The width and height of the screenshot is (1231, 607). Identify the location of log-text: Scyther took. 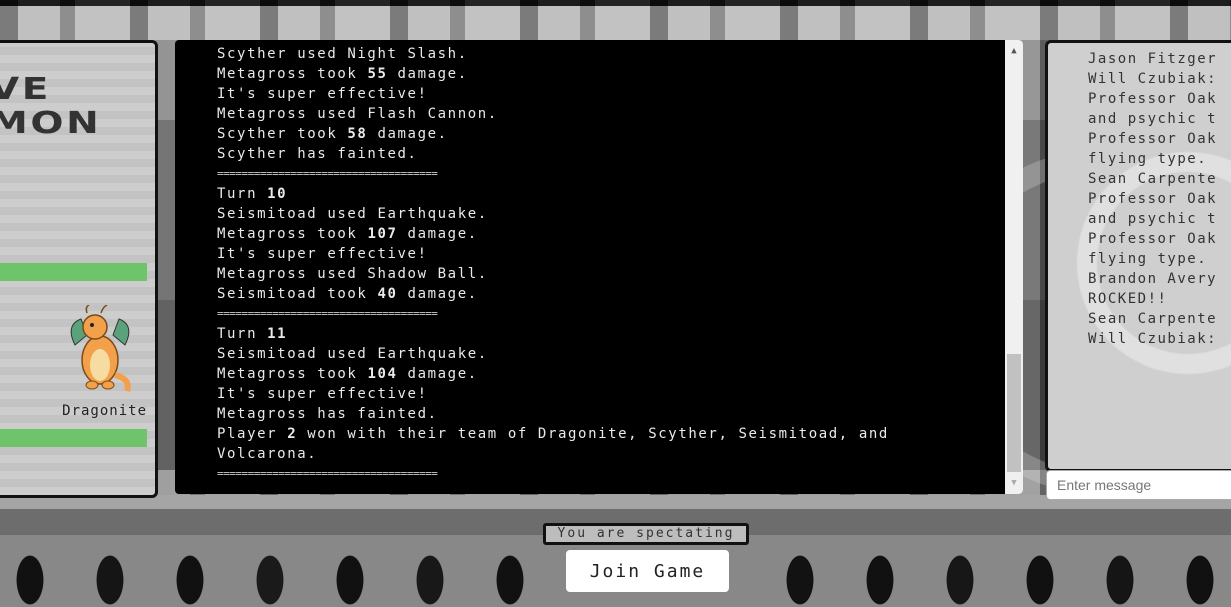
(282, 134).